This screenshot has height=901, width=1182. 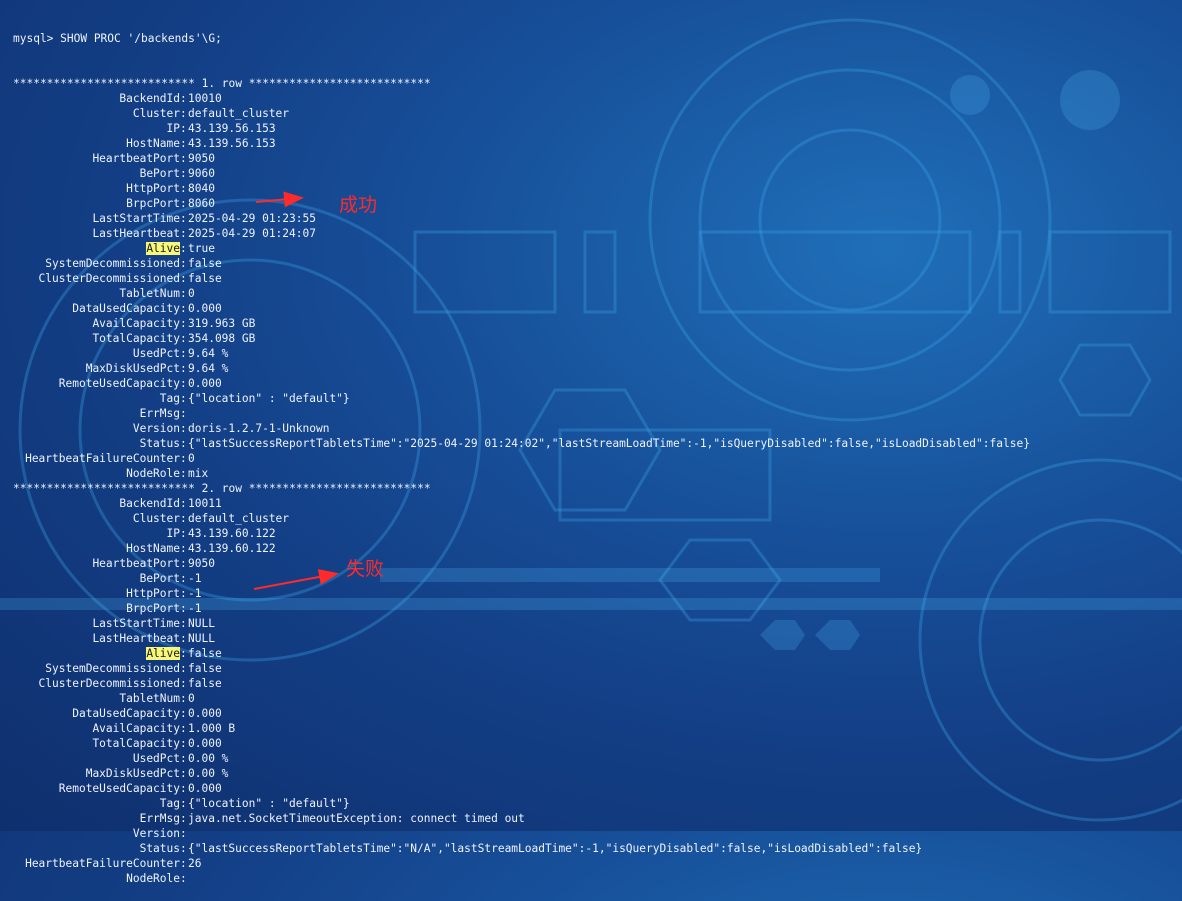 I want to click on field-value: {"location" : "default"}, so click(x=269, y=398).